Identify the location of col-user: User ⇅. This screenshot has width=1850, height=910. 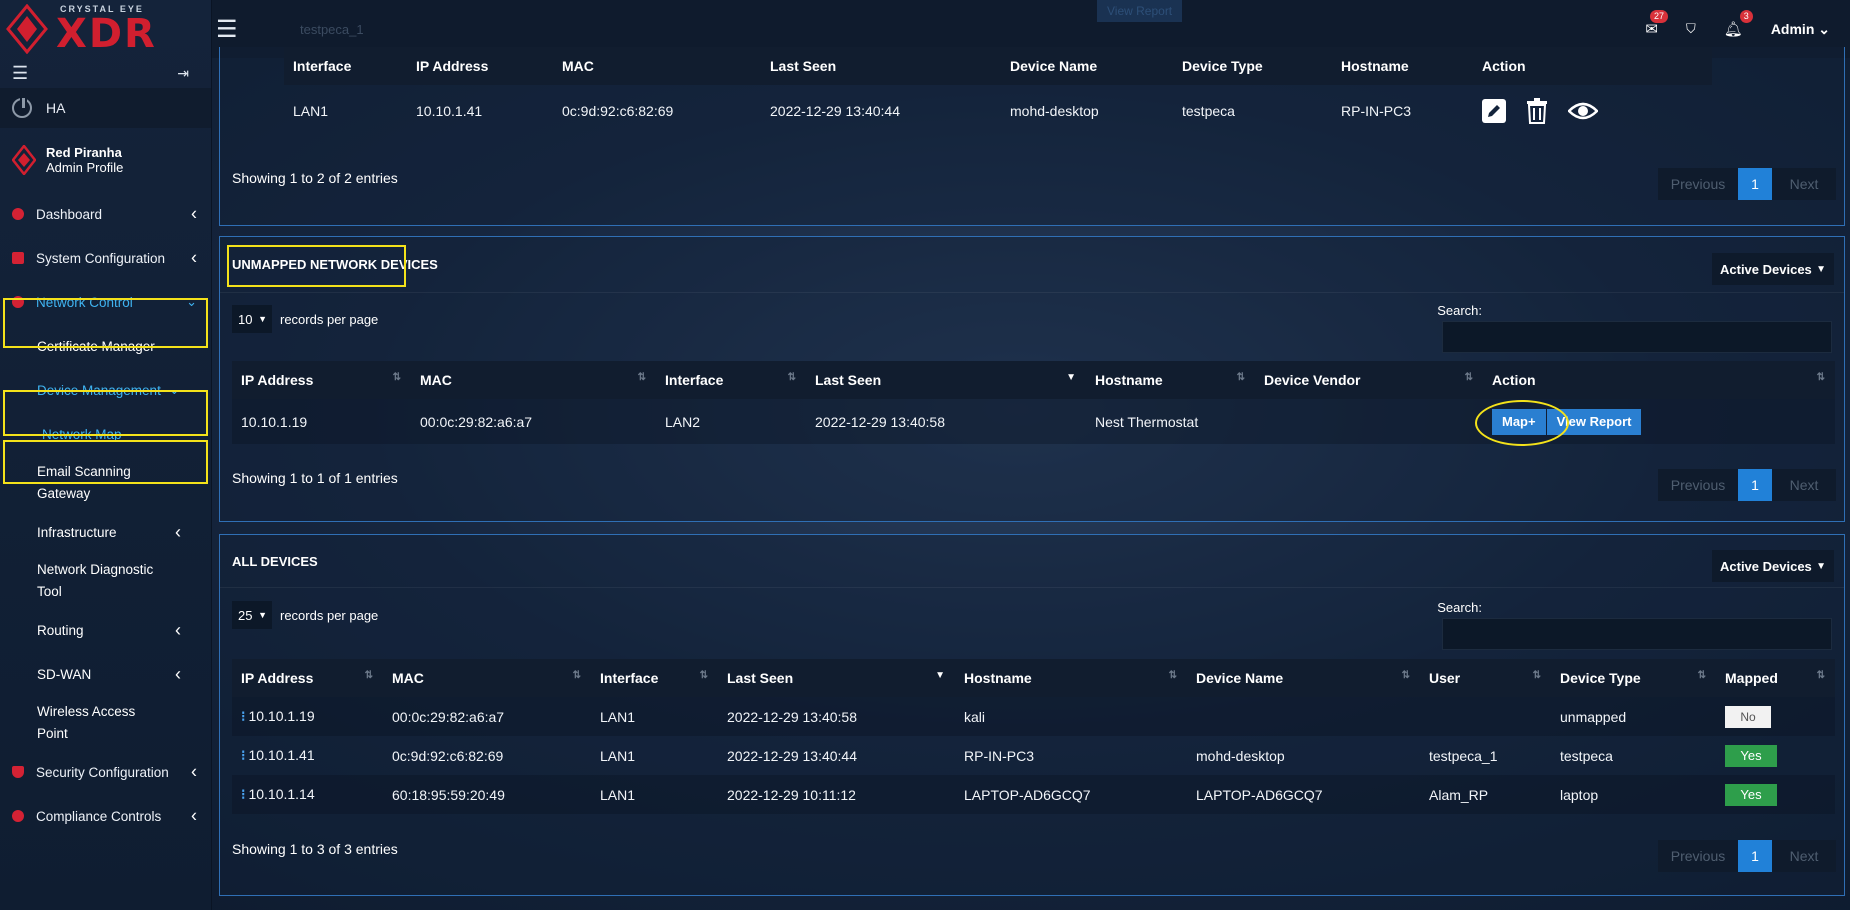
(1485, 678).